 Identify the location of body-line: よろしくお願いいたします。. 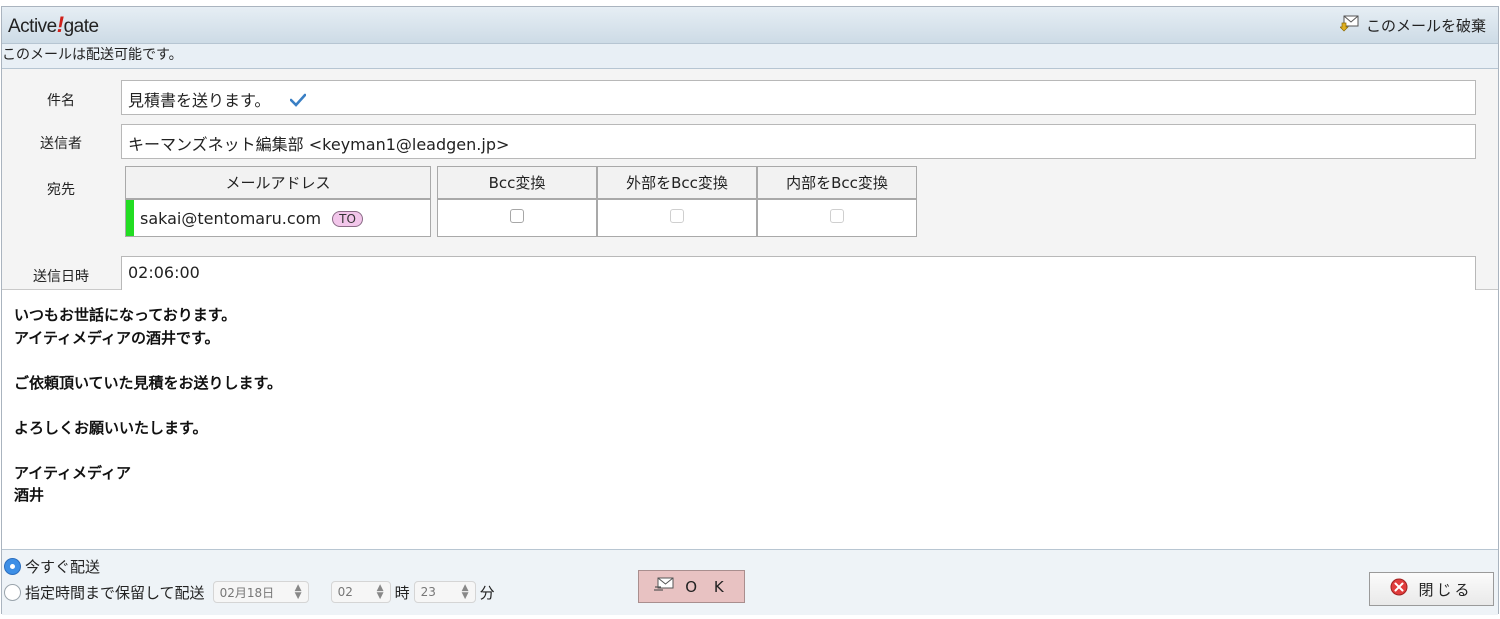
(111, 427).